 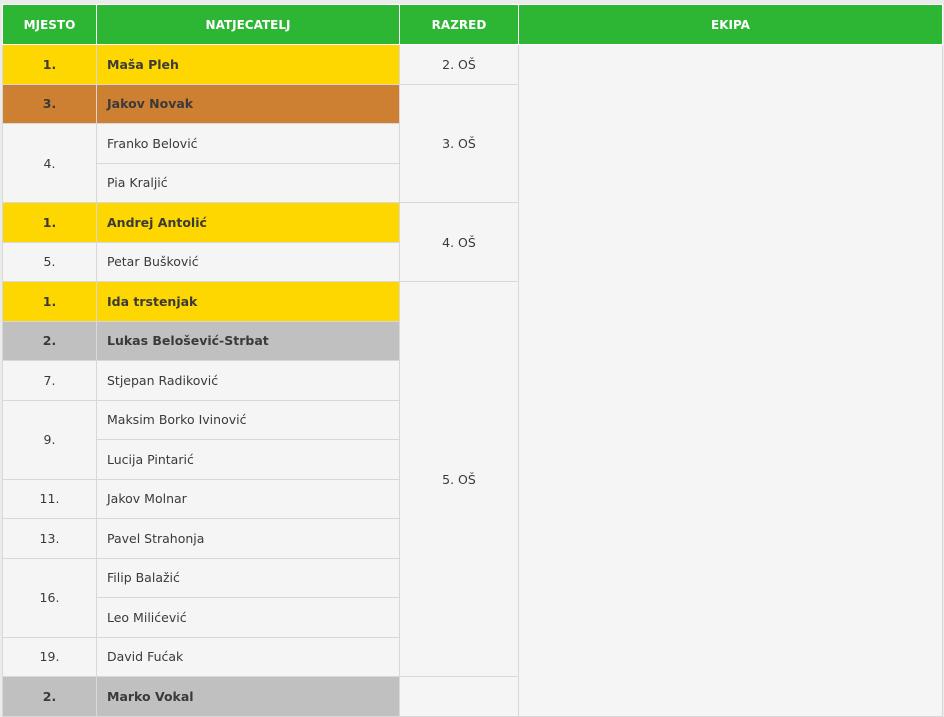 What do you see at coordinates (248, 617) in the screenshot?
I see `cell-natjecatelj: Leo Milićević` at bounding box center [248, 617].